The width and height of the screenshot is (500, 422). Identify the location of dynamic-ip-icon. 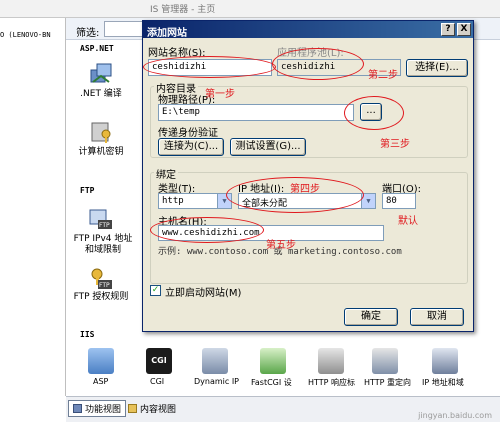
(215, 361).